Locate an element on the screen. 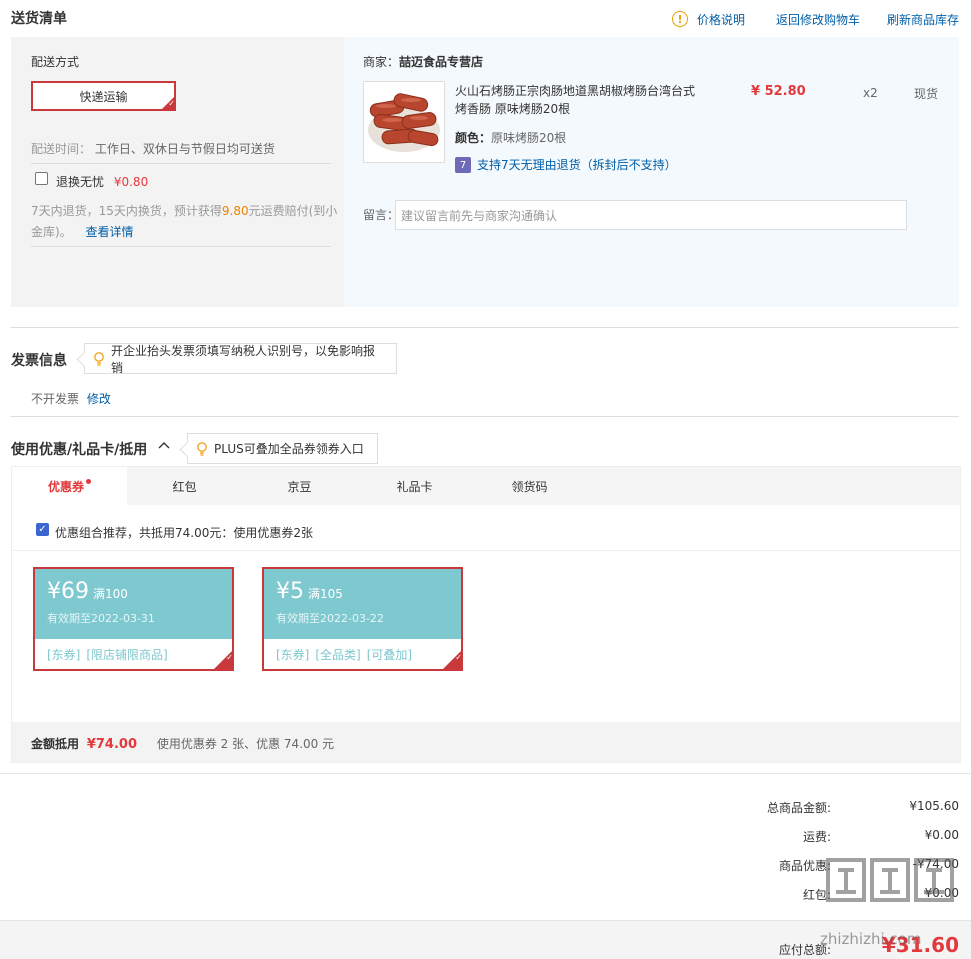 Image resolution: width=971 pixels, height=959 pixels. delivery-time-label: 配送时间： is located at coordinates (61, 149).